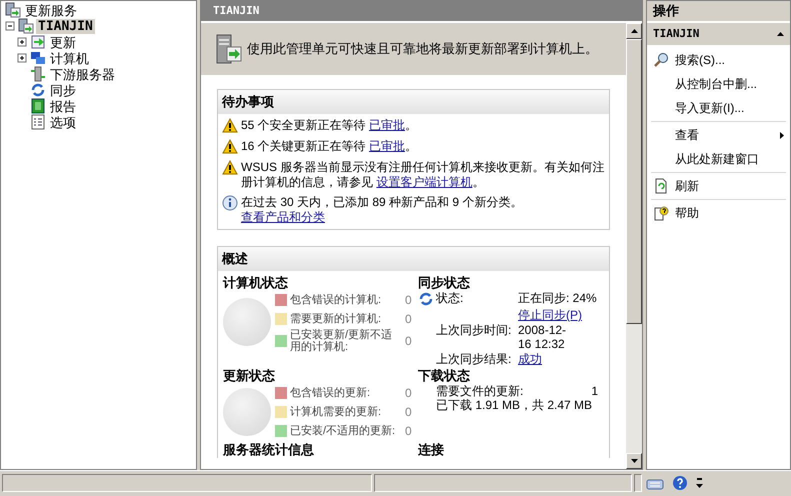  I want to click on tree-item: TIANJIN, so click(65, 26).